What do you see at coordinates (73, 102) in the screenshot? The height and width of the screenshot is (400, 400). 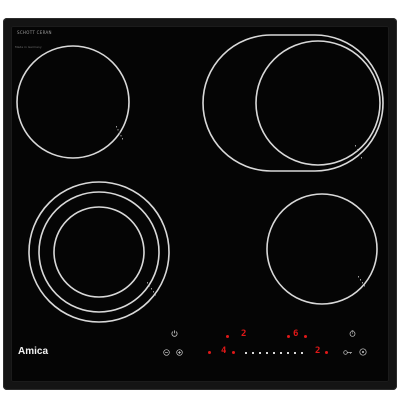 I see `zone-top-left` at bounding box center [73, 102].